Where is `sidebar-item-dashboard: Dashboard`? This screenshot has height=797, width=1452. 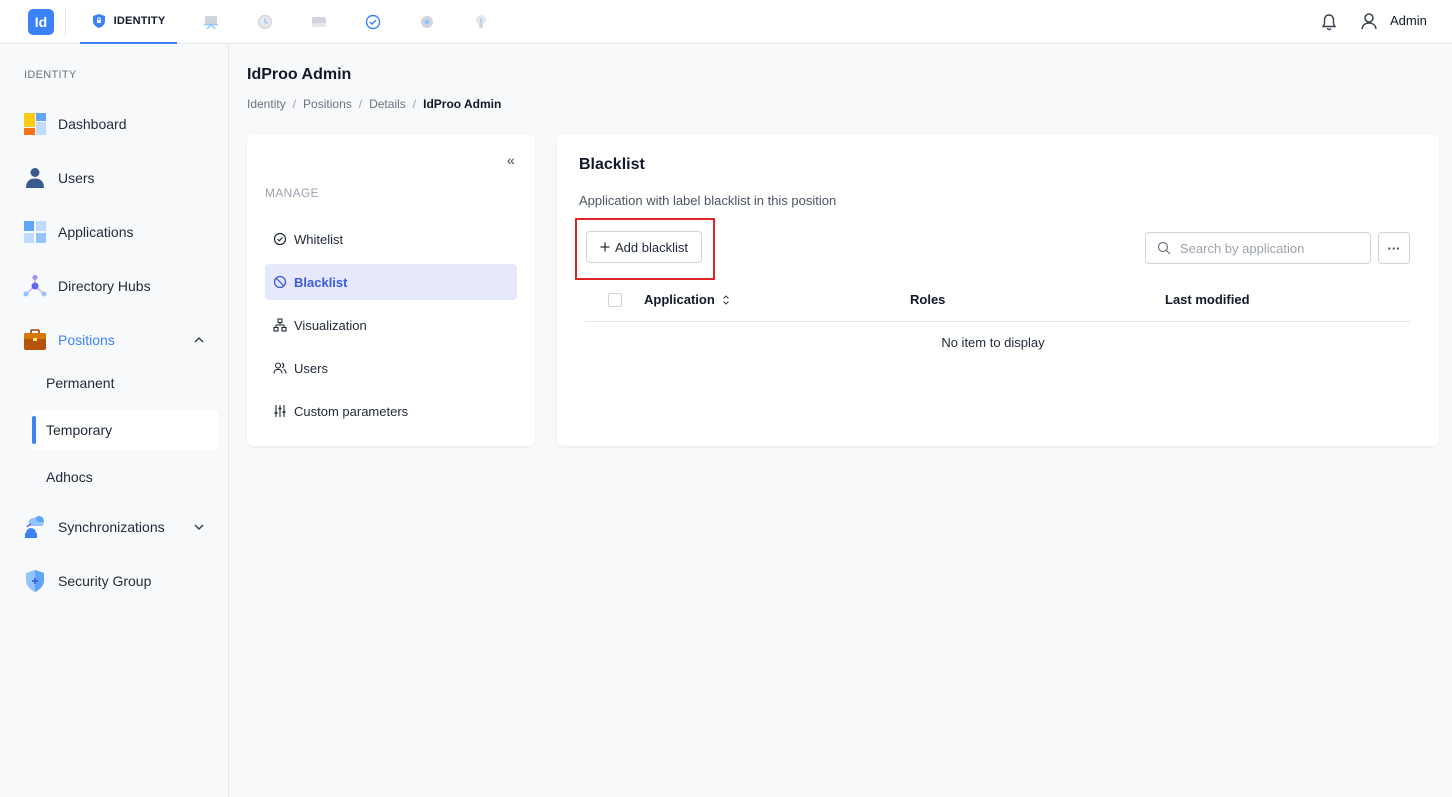
sidebar-item-dashboard: Dashboard is located at coordinates (114, 124).